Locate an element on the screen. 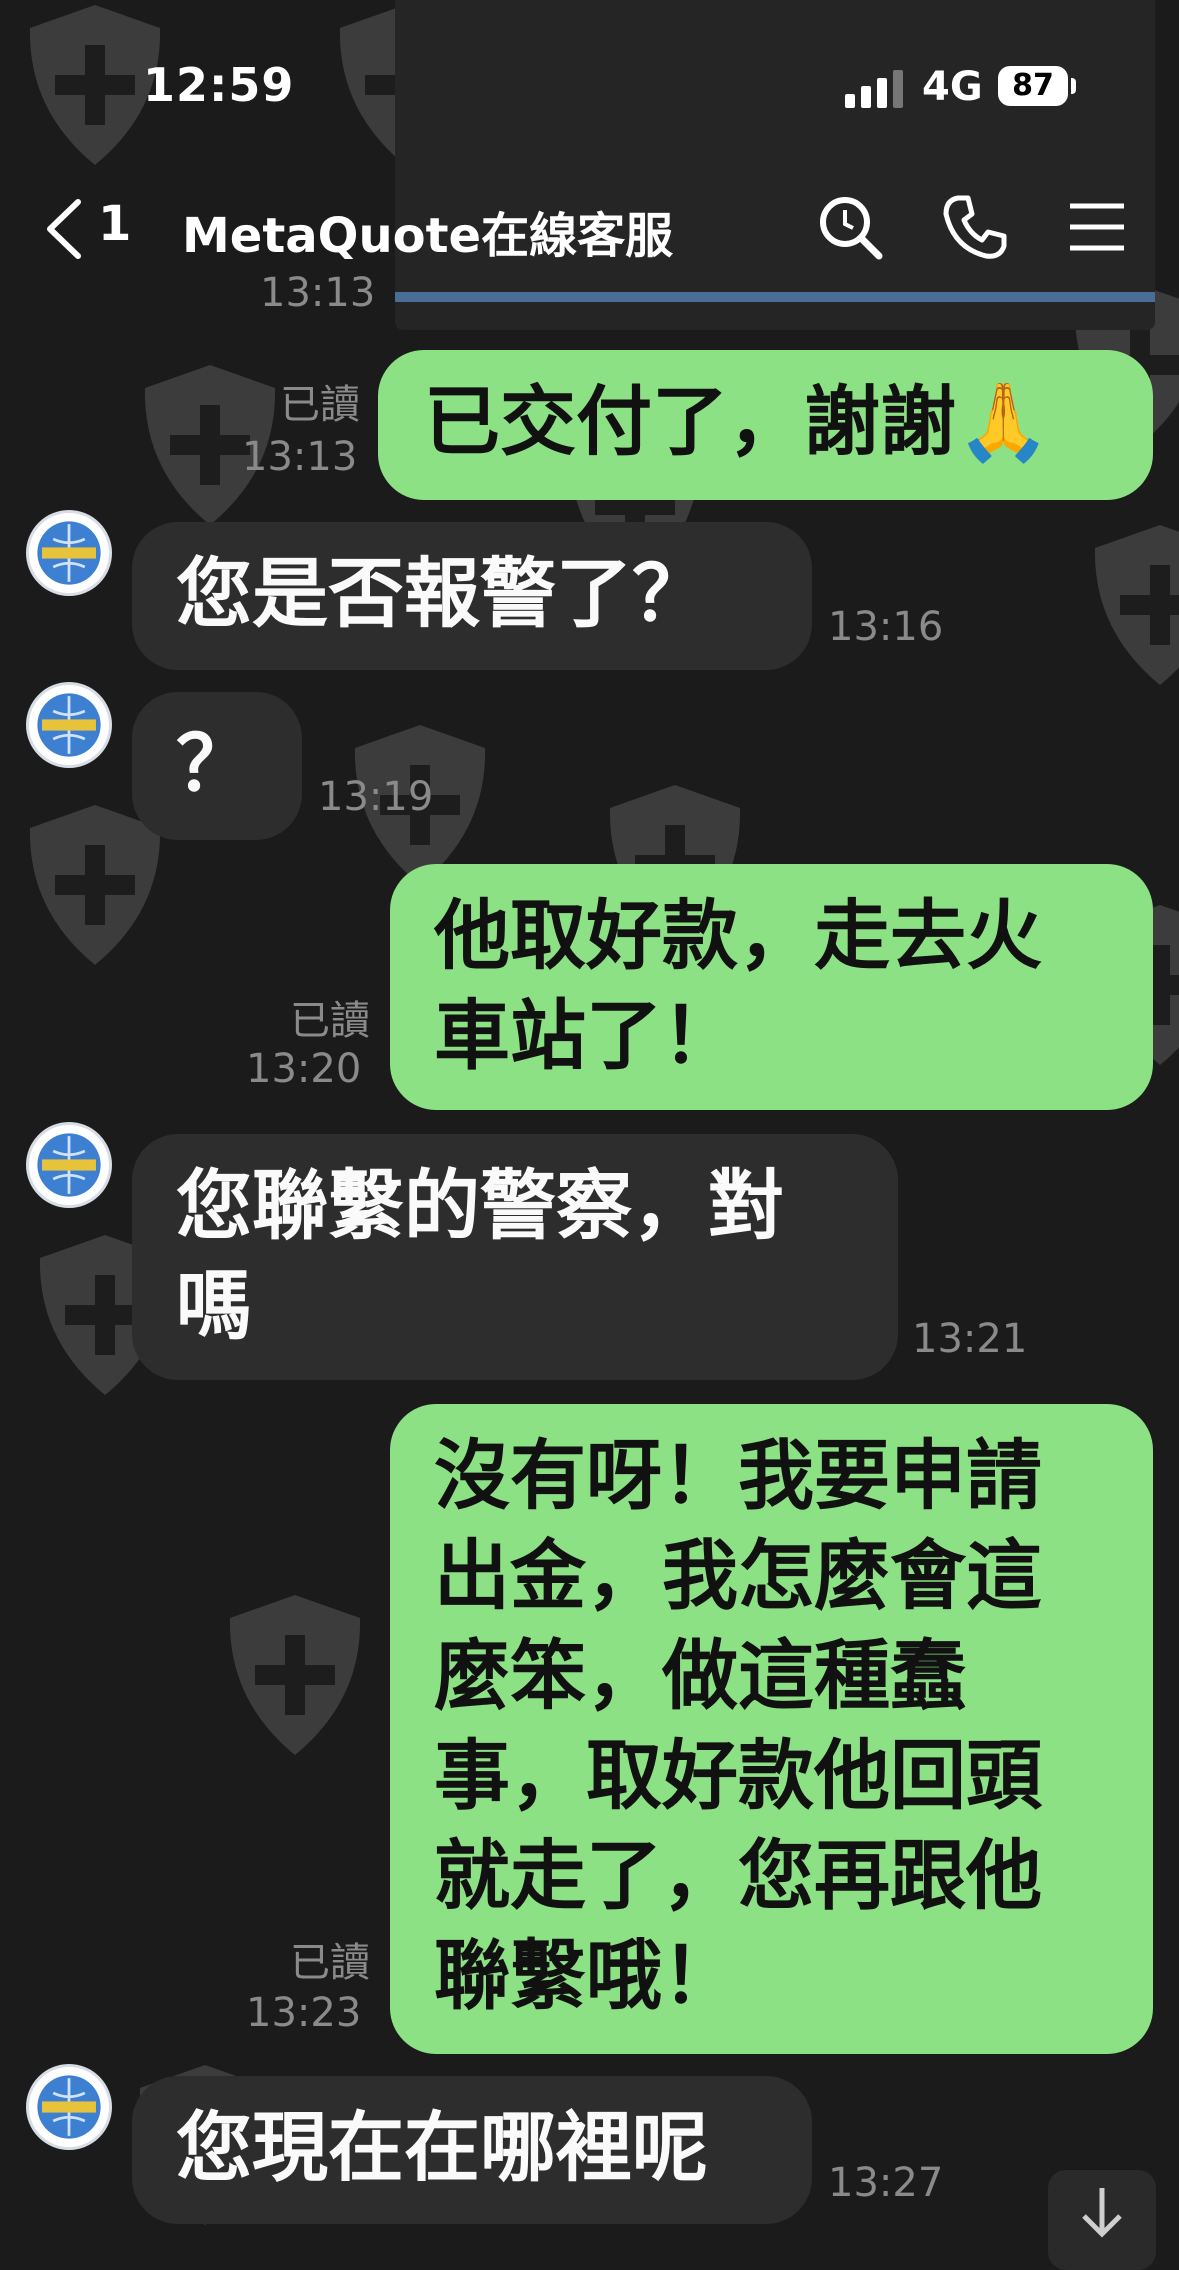 This screenshot has height=2270, width=1179. battery-icon: 87 is located at coordinates (1033, 86).